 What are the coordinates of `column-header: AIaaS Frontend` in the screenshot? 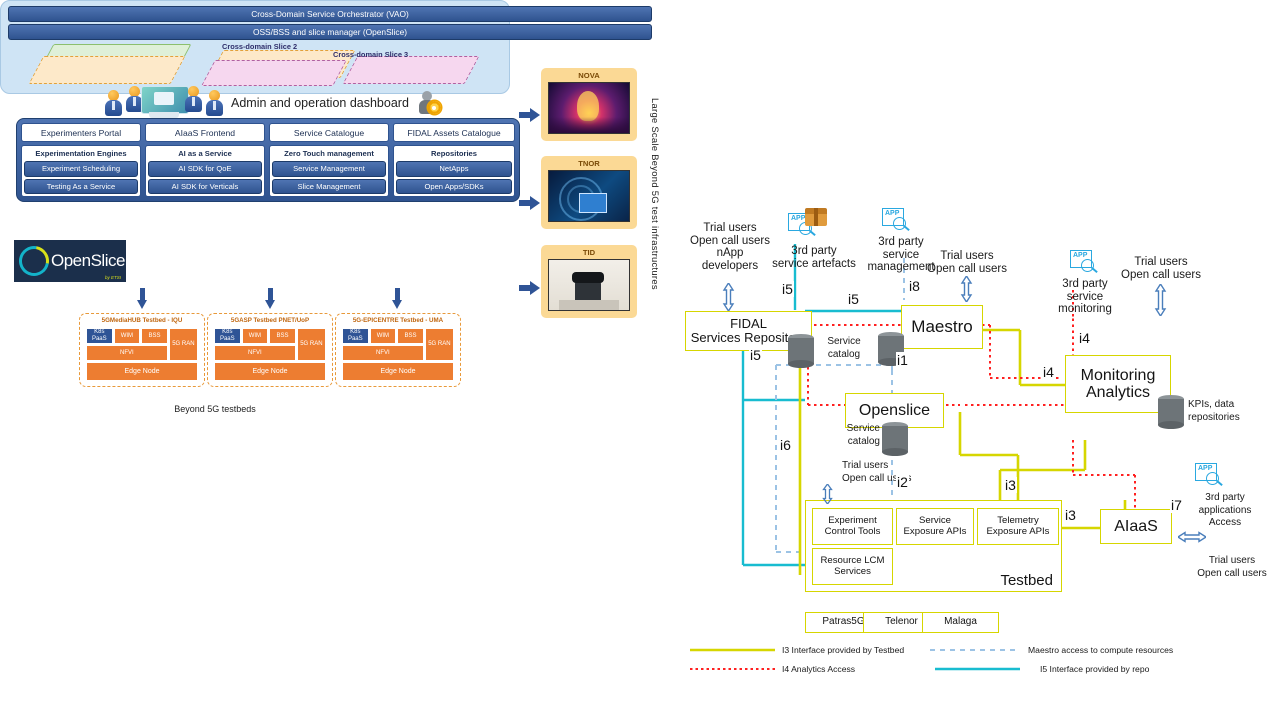 It's located at (205, 132).